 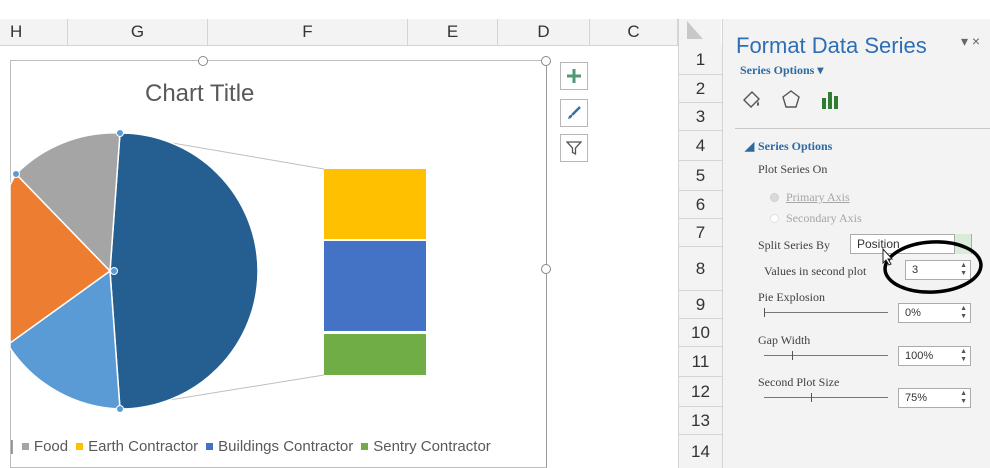 What do you see at coordinates (862, 128) in the screenshot?
I see `pane-divider` at bounding box center [862, 128].